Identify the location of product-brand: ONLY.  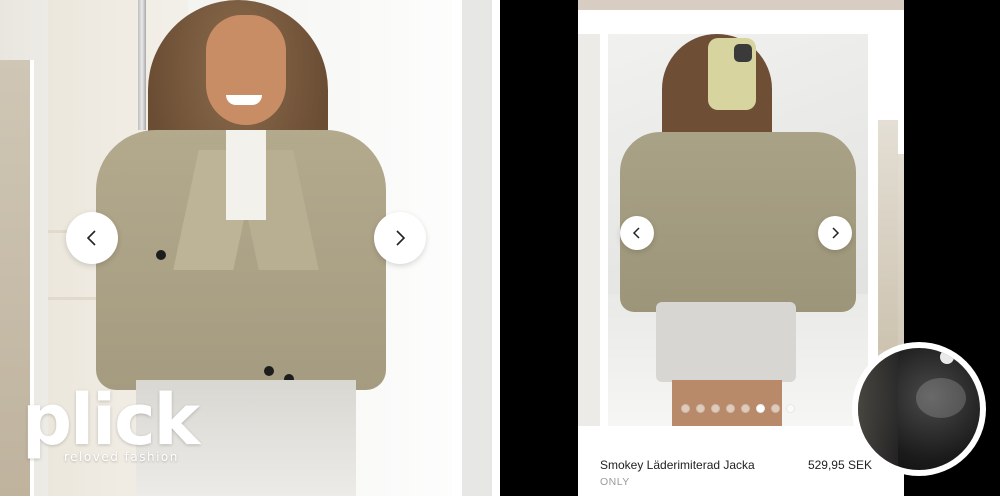
(615, 482).